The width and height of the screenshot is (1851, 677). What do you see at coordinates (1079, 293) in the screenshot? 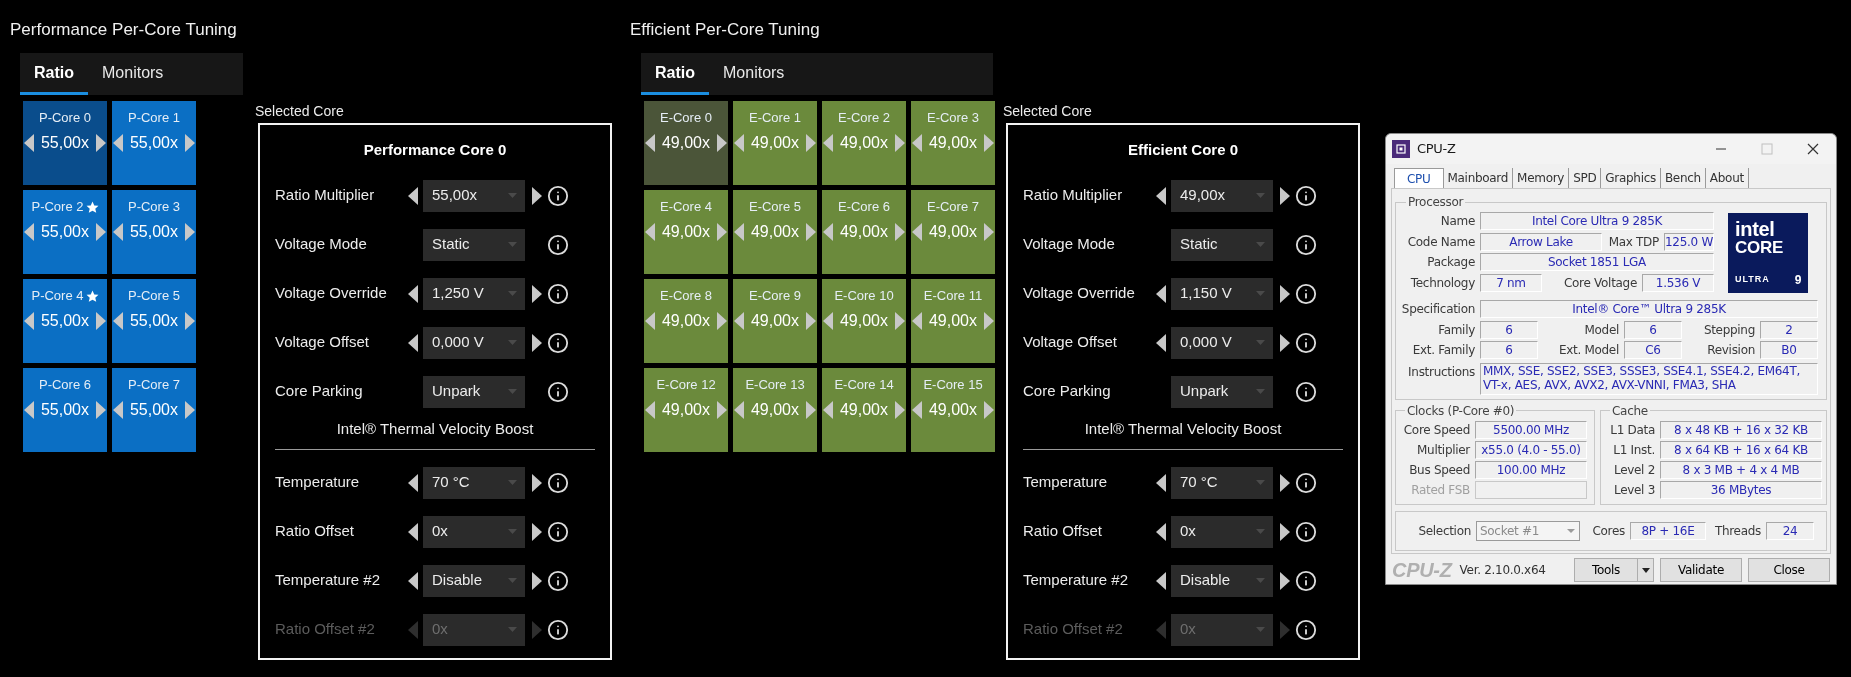
I see `setting-label: Voltage Override` at bounding box center [1079, 293].